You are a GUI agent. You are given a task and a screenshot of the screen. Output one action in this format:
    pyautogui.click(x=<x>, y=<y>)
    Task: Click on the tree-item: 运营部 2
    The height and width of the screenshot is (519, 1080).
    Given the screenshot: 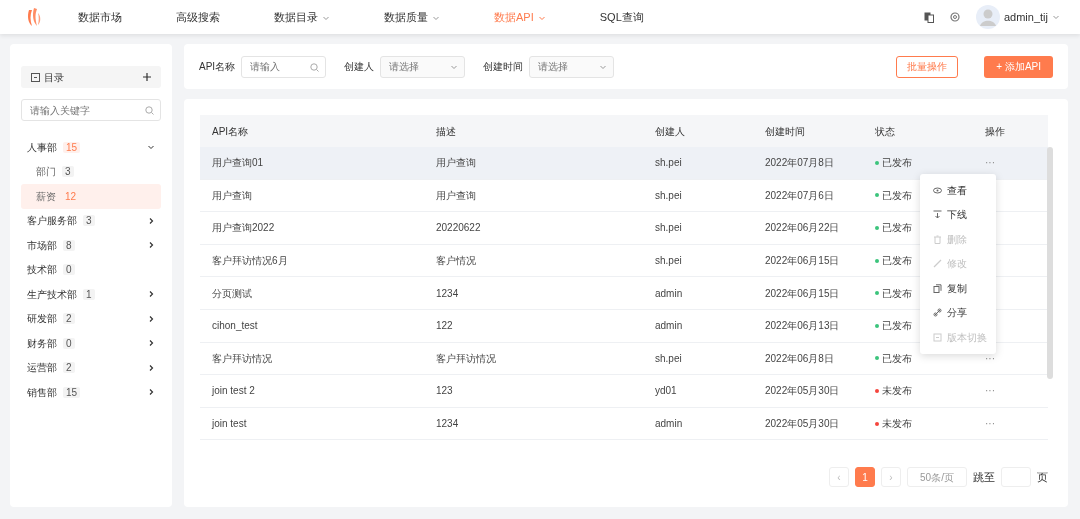 What is the action you would take?
    pyautogui.click(x=91, y=367)
    